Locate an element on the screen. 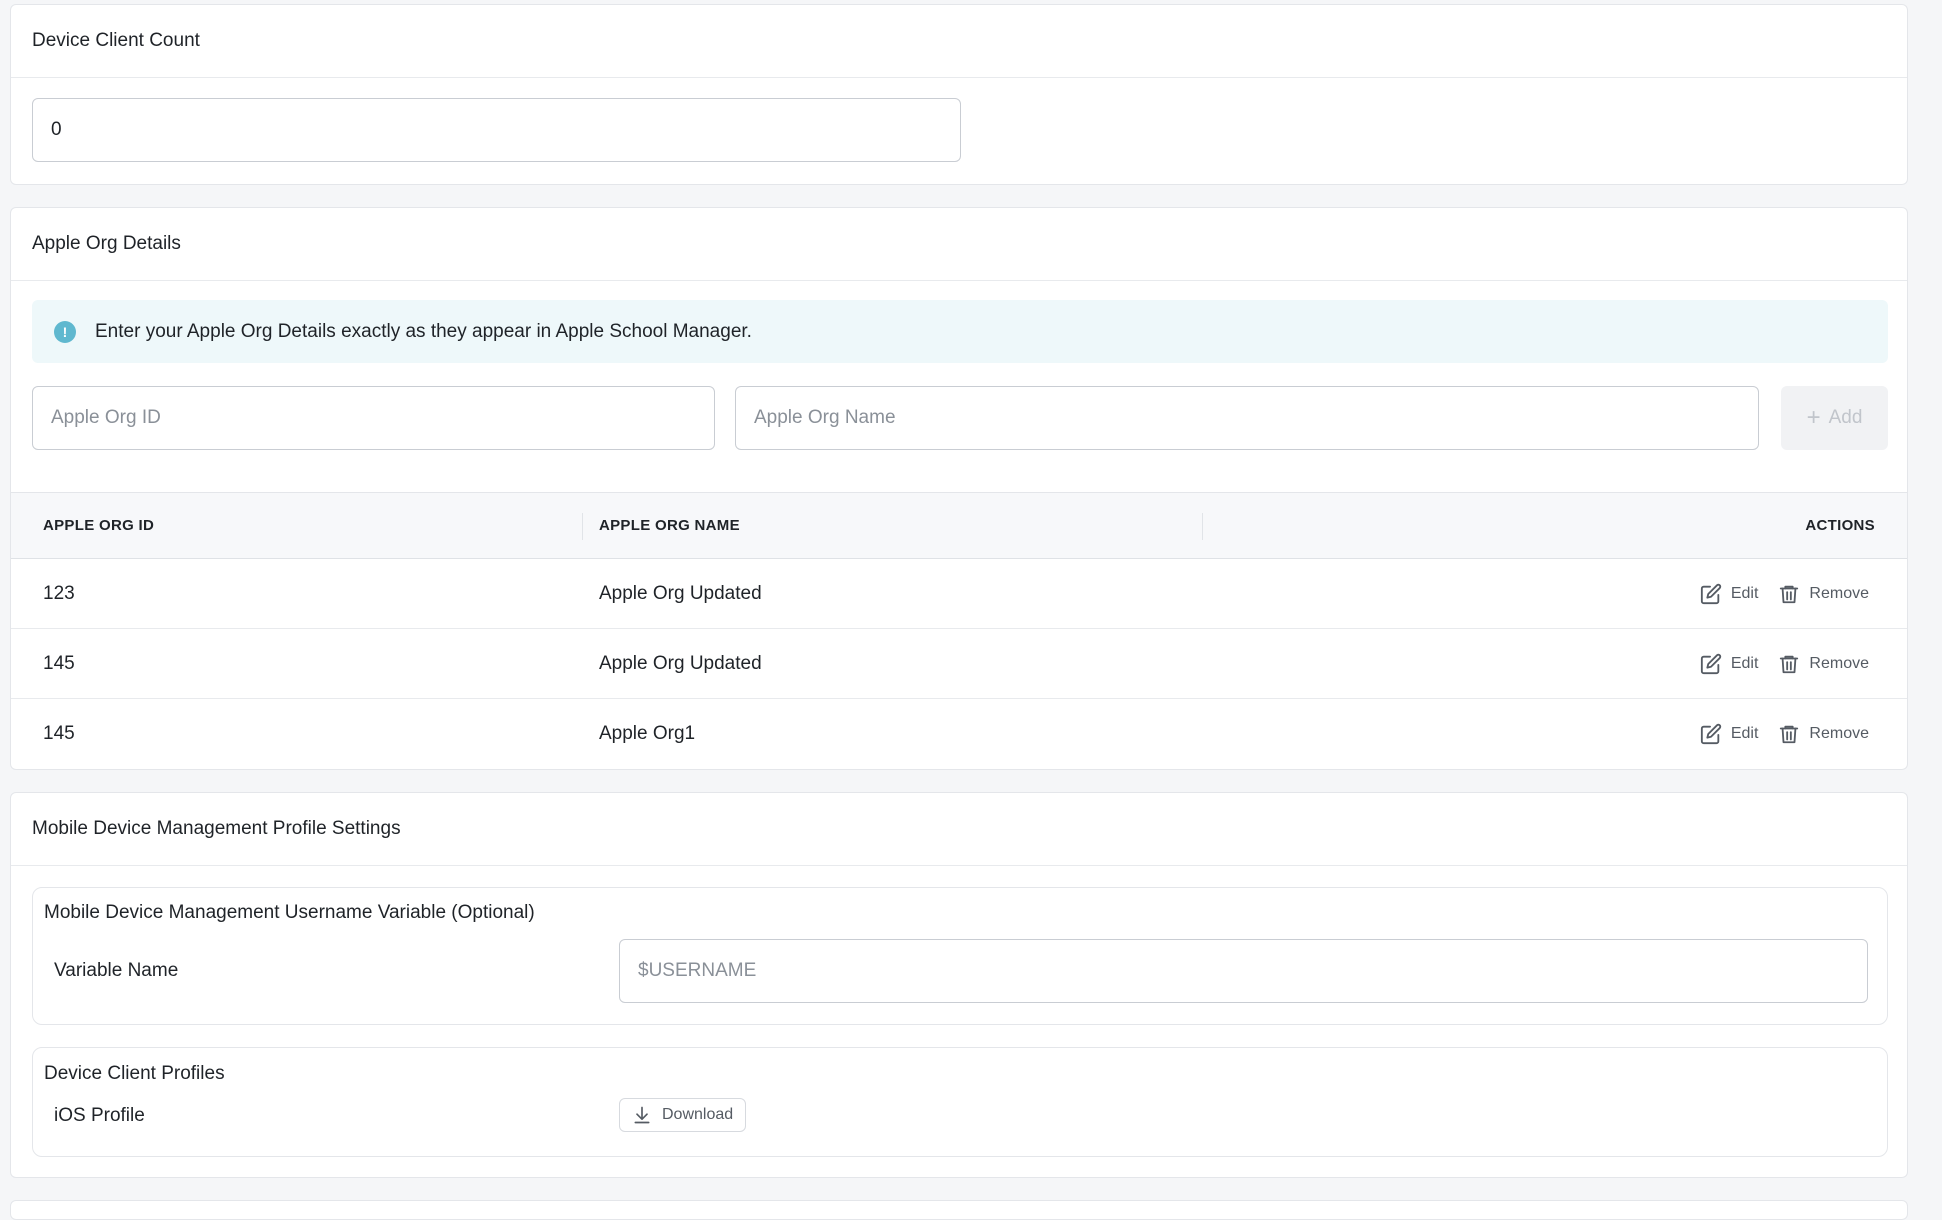 The width and height of the screenshot is (1942, 1220). org-id-cell: 123 is located at coordinates (59, 593).